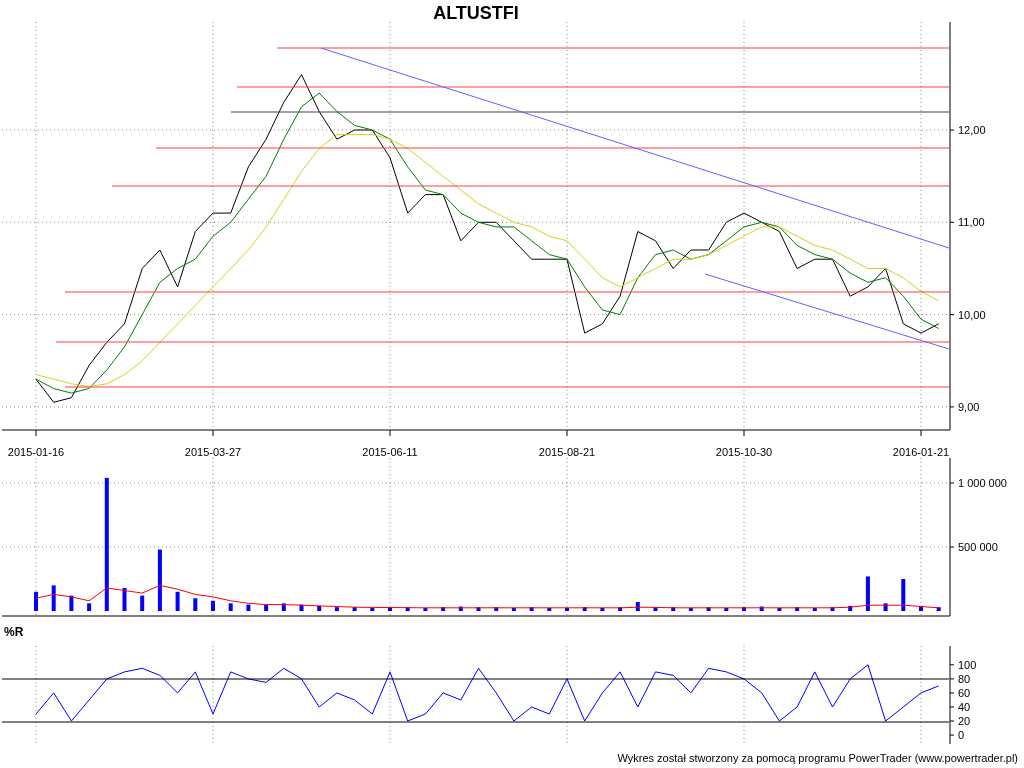 The height and width of the screenshot is (768, 1024). I want to click on axis-label: 80, so click(964, 678).